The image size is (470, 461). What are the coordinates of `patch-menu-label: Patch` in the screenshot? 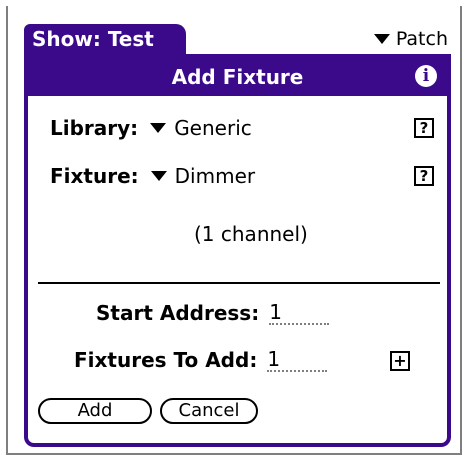 It's located at (421, 39).